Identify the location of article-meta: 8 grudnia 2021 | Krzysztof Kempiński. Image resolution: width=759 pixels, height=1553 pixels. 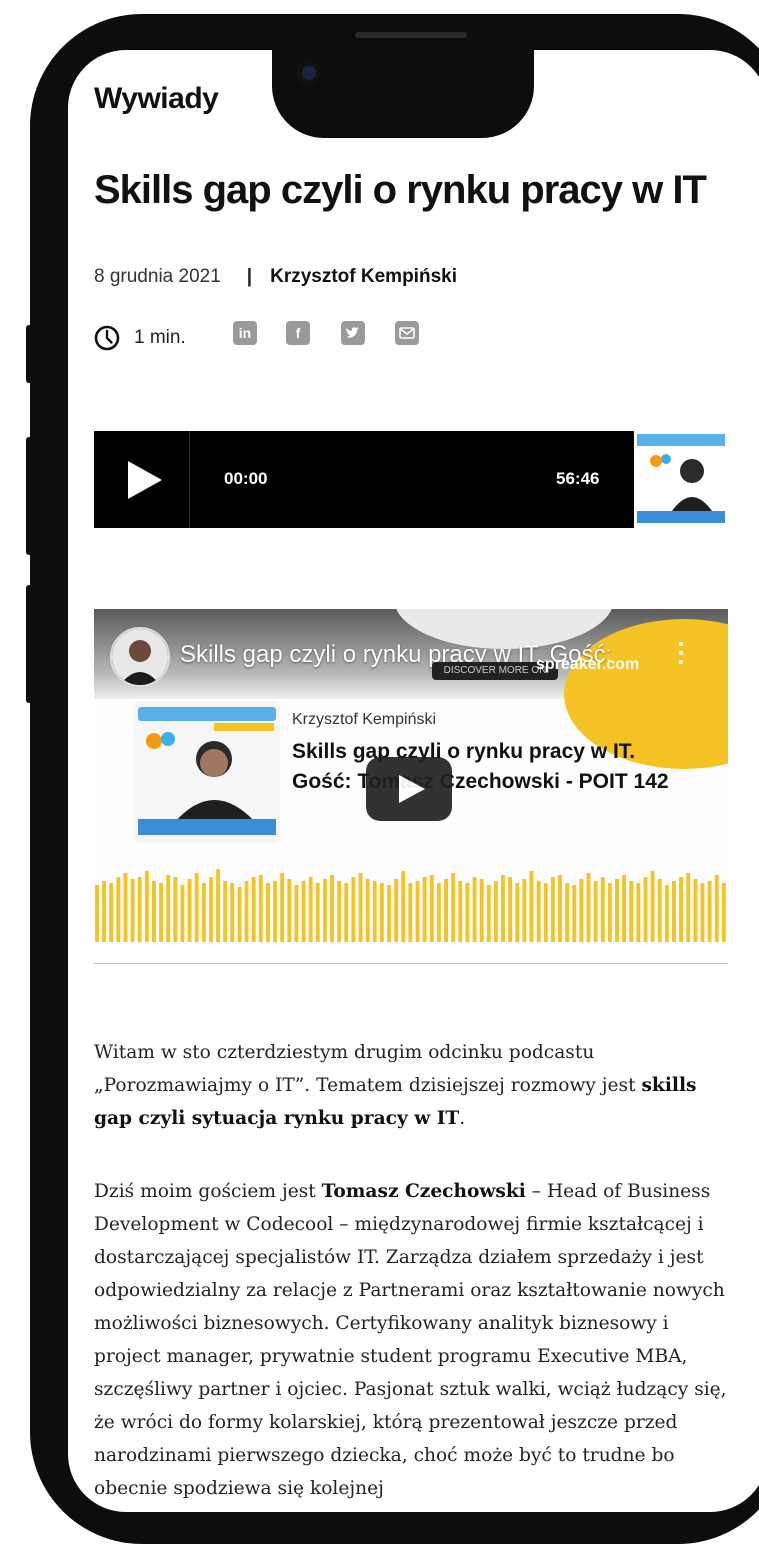
(275, 277).